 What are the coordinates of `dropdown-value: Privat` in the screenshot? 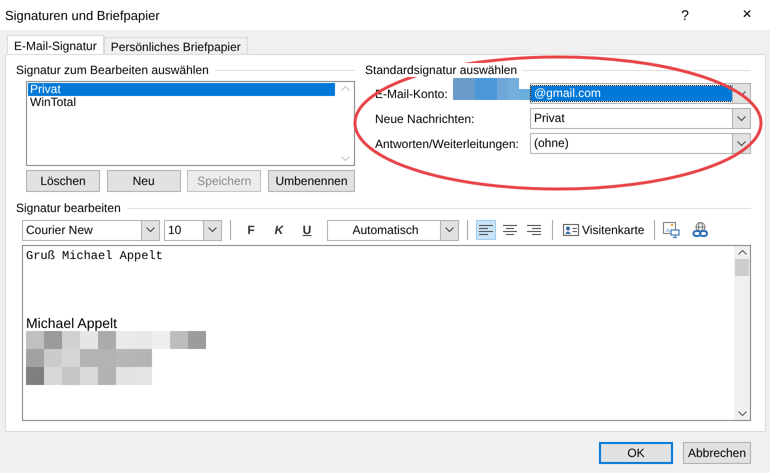 It's located at (549, 118).